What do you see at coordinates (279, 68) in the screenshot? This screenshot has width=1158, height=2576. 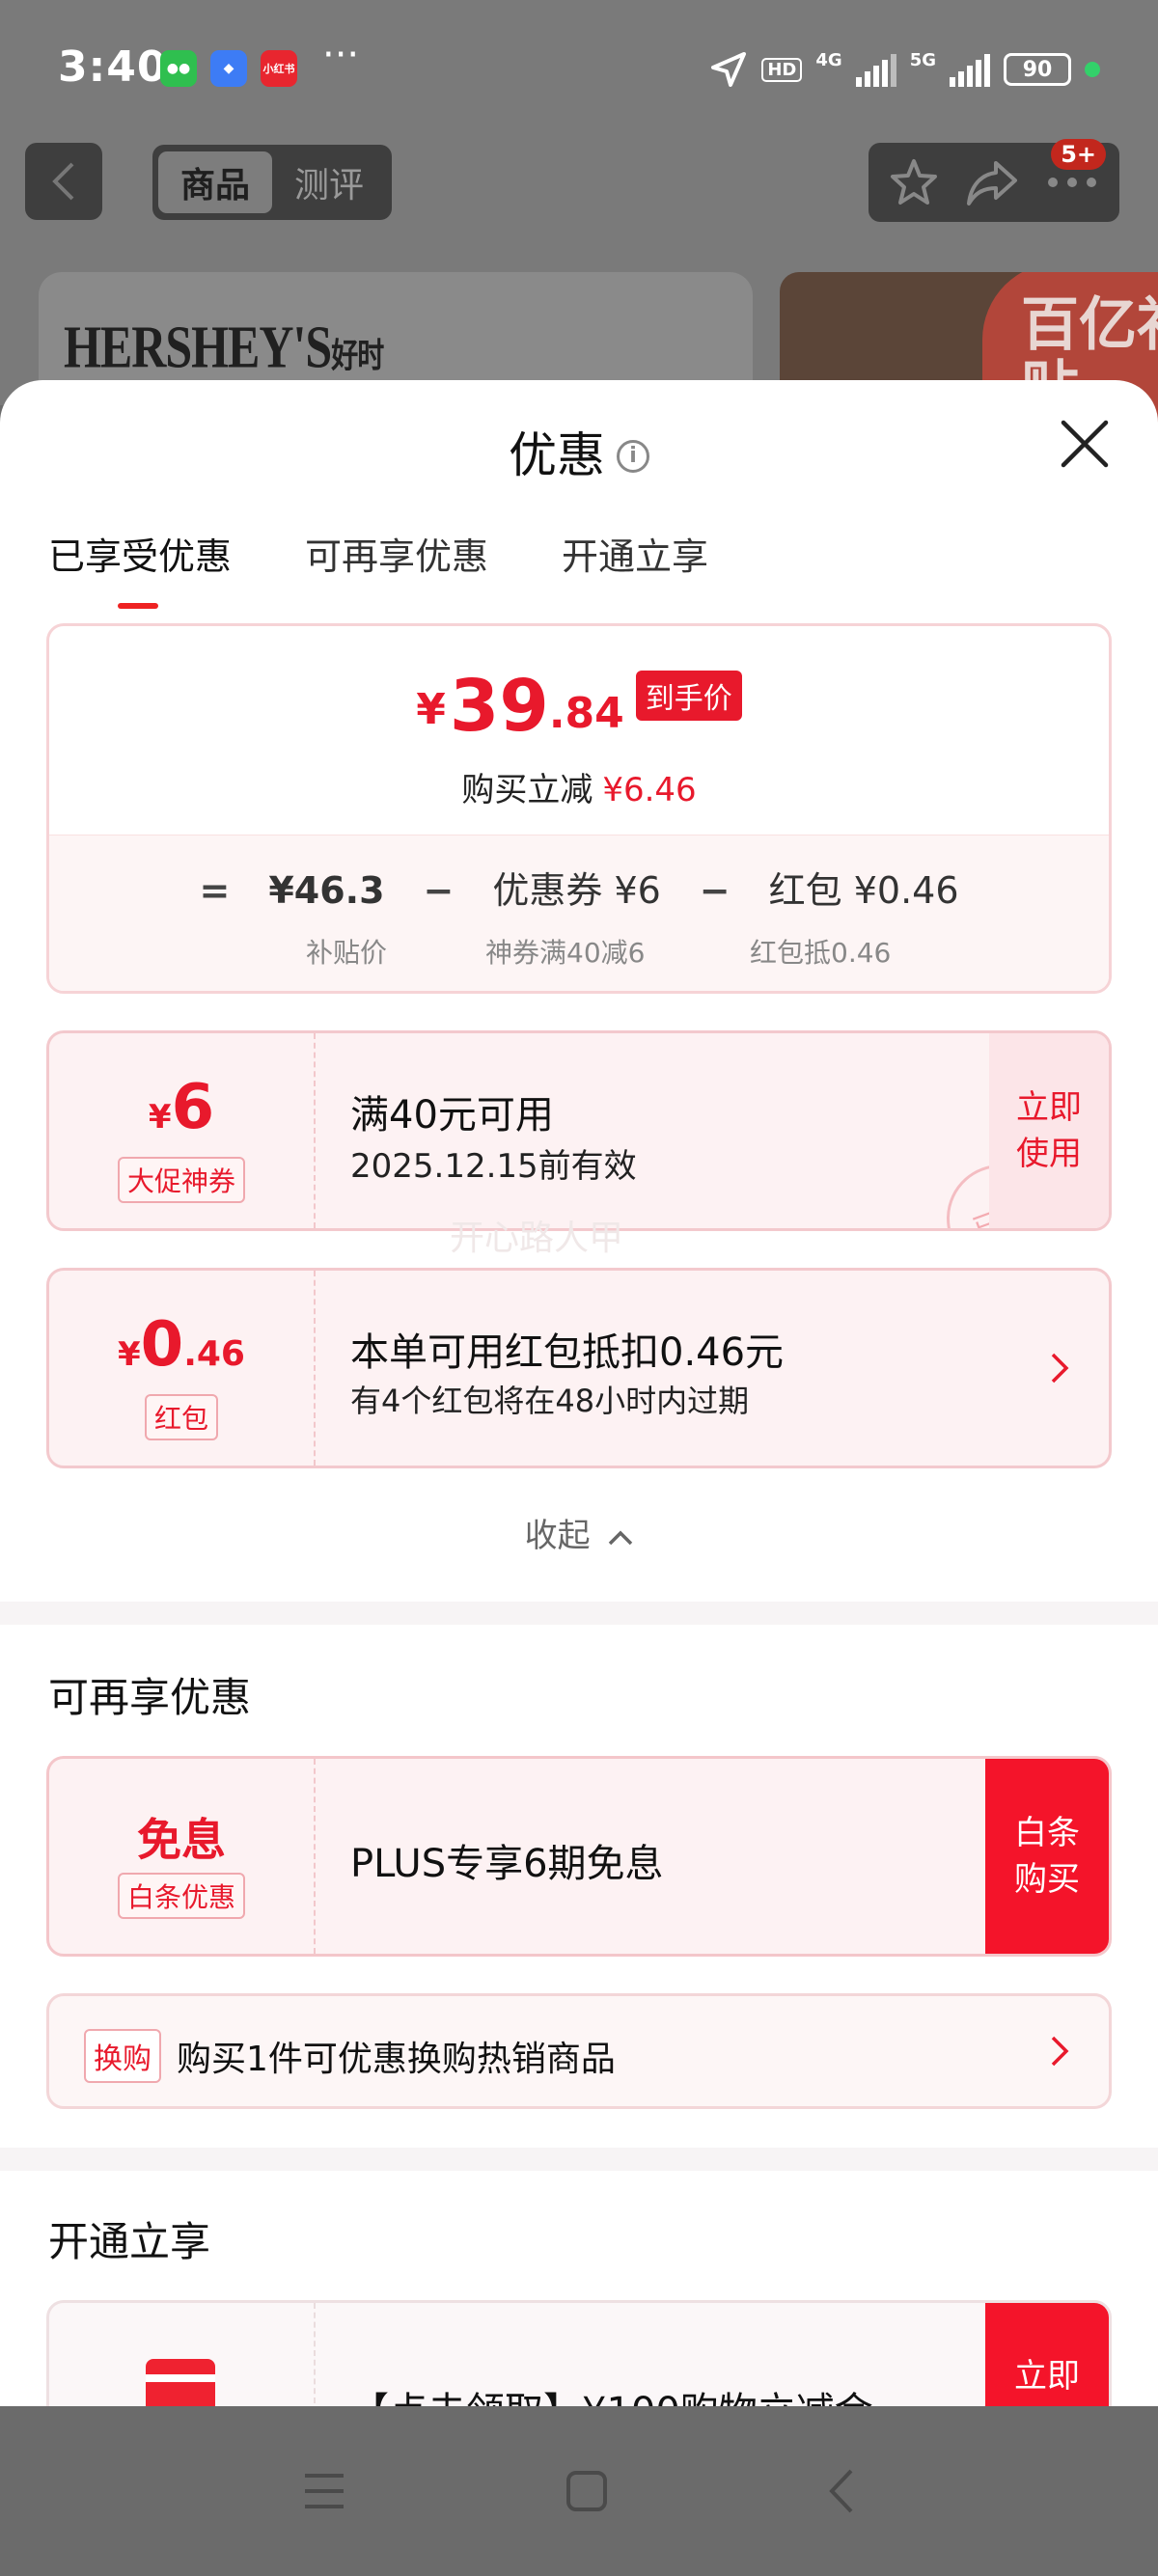 I see `xiaohongshu-icon: 小红书` at bounding box center [279, 68].